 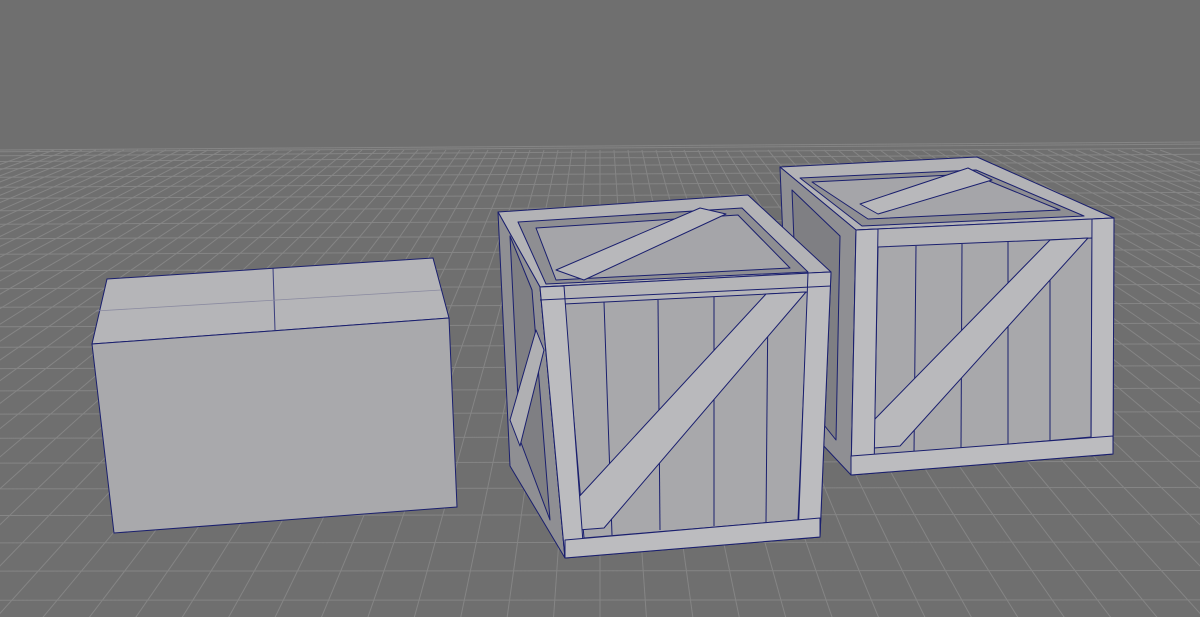 I want to click on box-block-front-face, so click(x=274, y=425).